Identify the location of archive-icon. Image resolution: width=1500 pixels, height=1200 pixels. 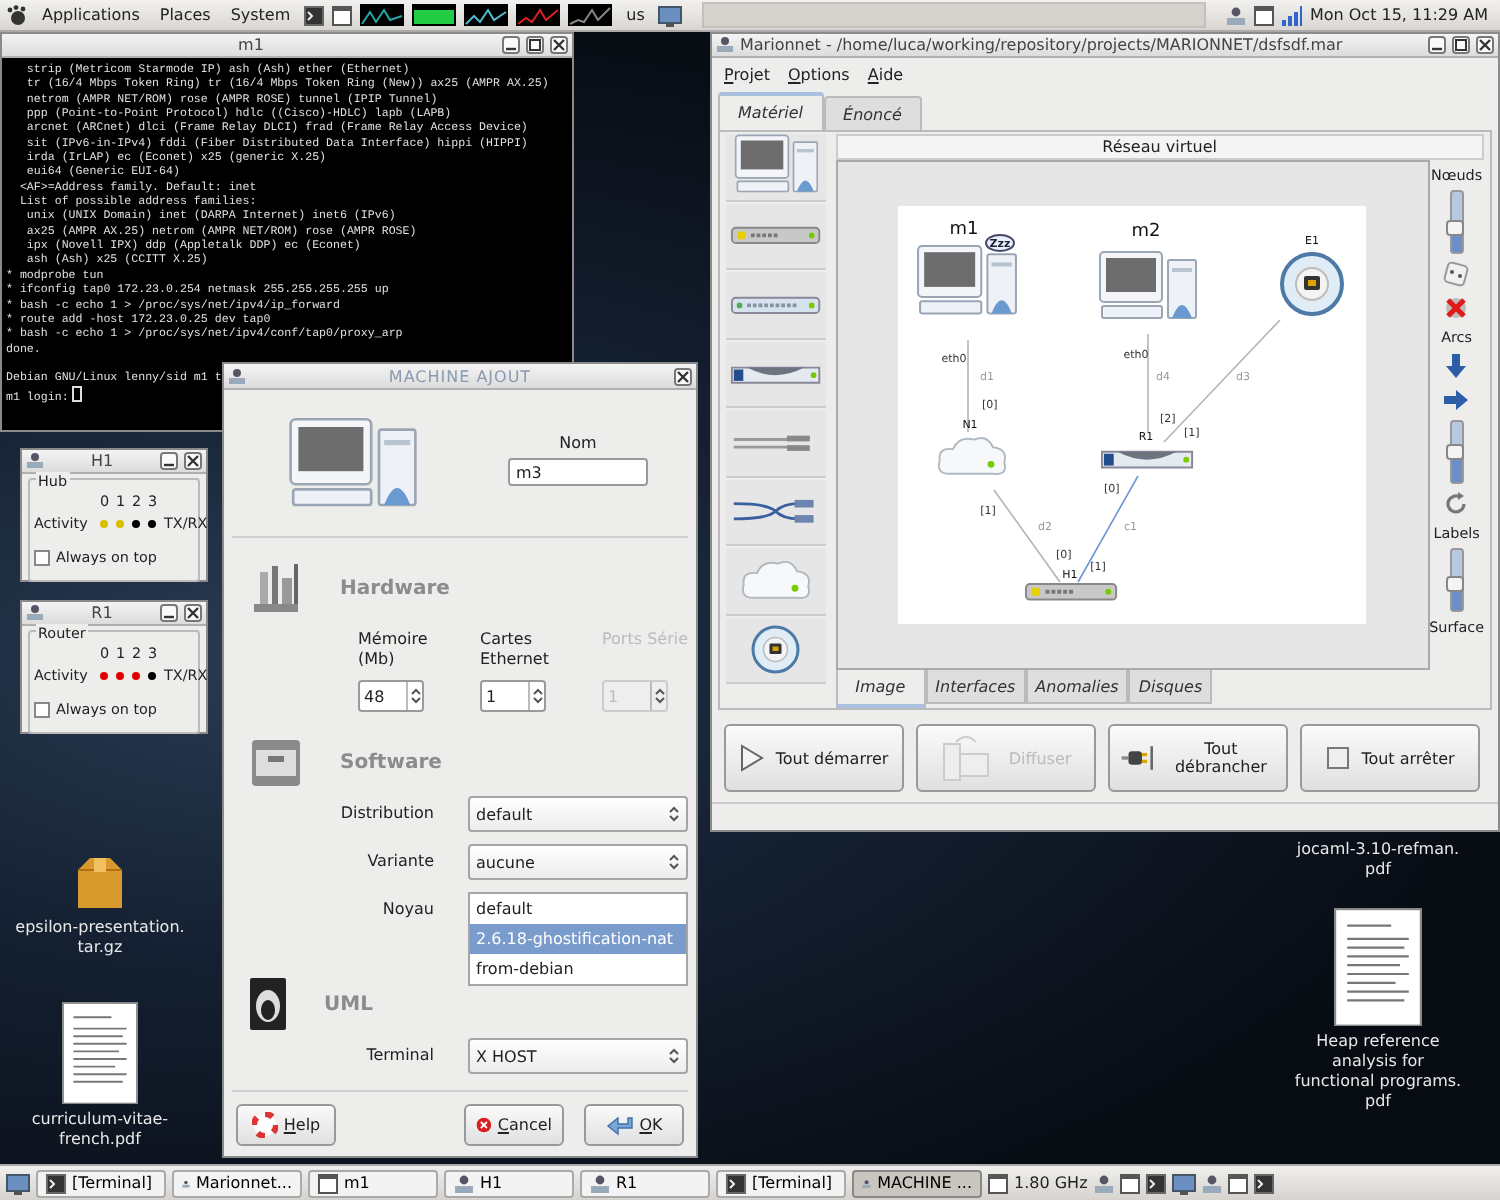
(100, 882).